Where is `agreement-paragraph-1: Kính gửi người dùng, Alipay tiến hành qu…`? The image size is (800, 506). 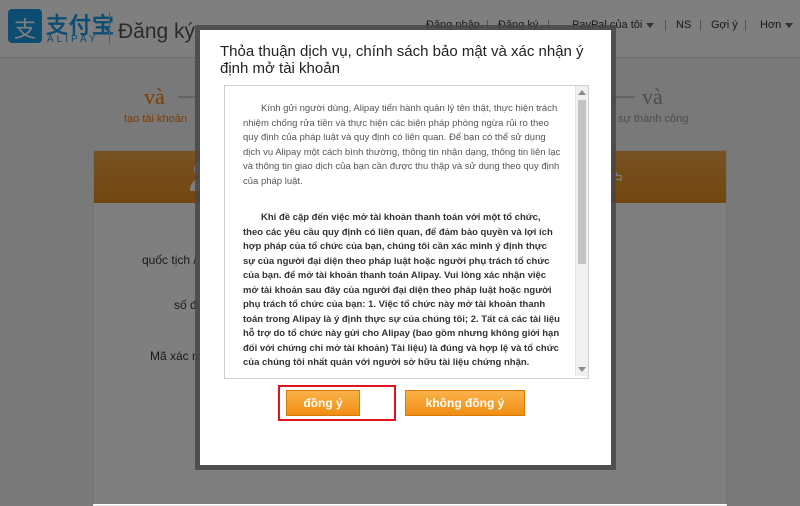
agreement-paragraph-1: Kính gửi người dùng, Alipay tiến hành qu… is located at coordinates (402, 145).